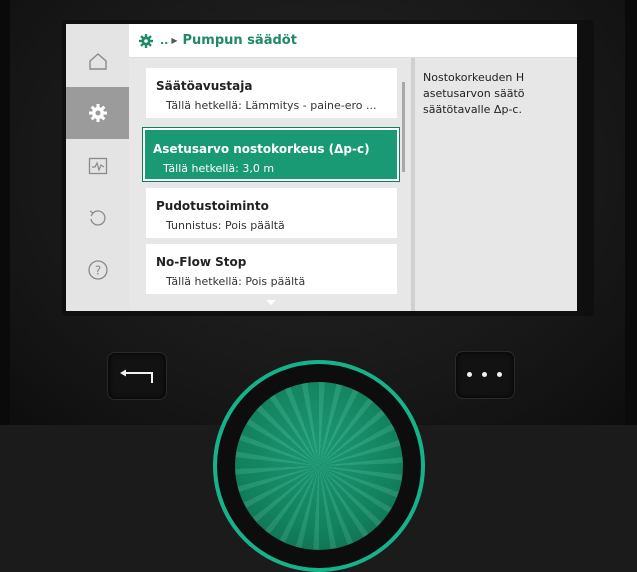 This screenshot has height=572, width=637. What do you see at coordinates (271, 302) in the screenshot?
I see `scroll-down-arrow-icon` at bounding box center [271, 302].